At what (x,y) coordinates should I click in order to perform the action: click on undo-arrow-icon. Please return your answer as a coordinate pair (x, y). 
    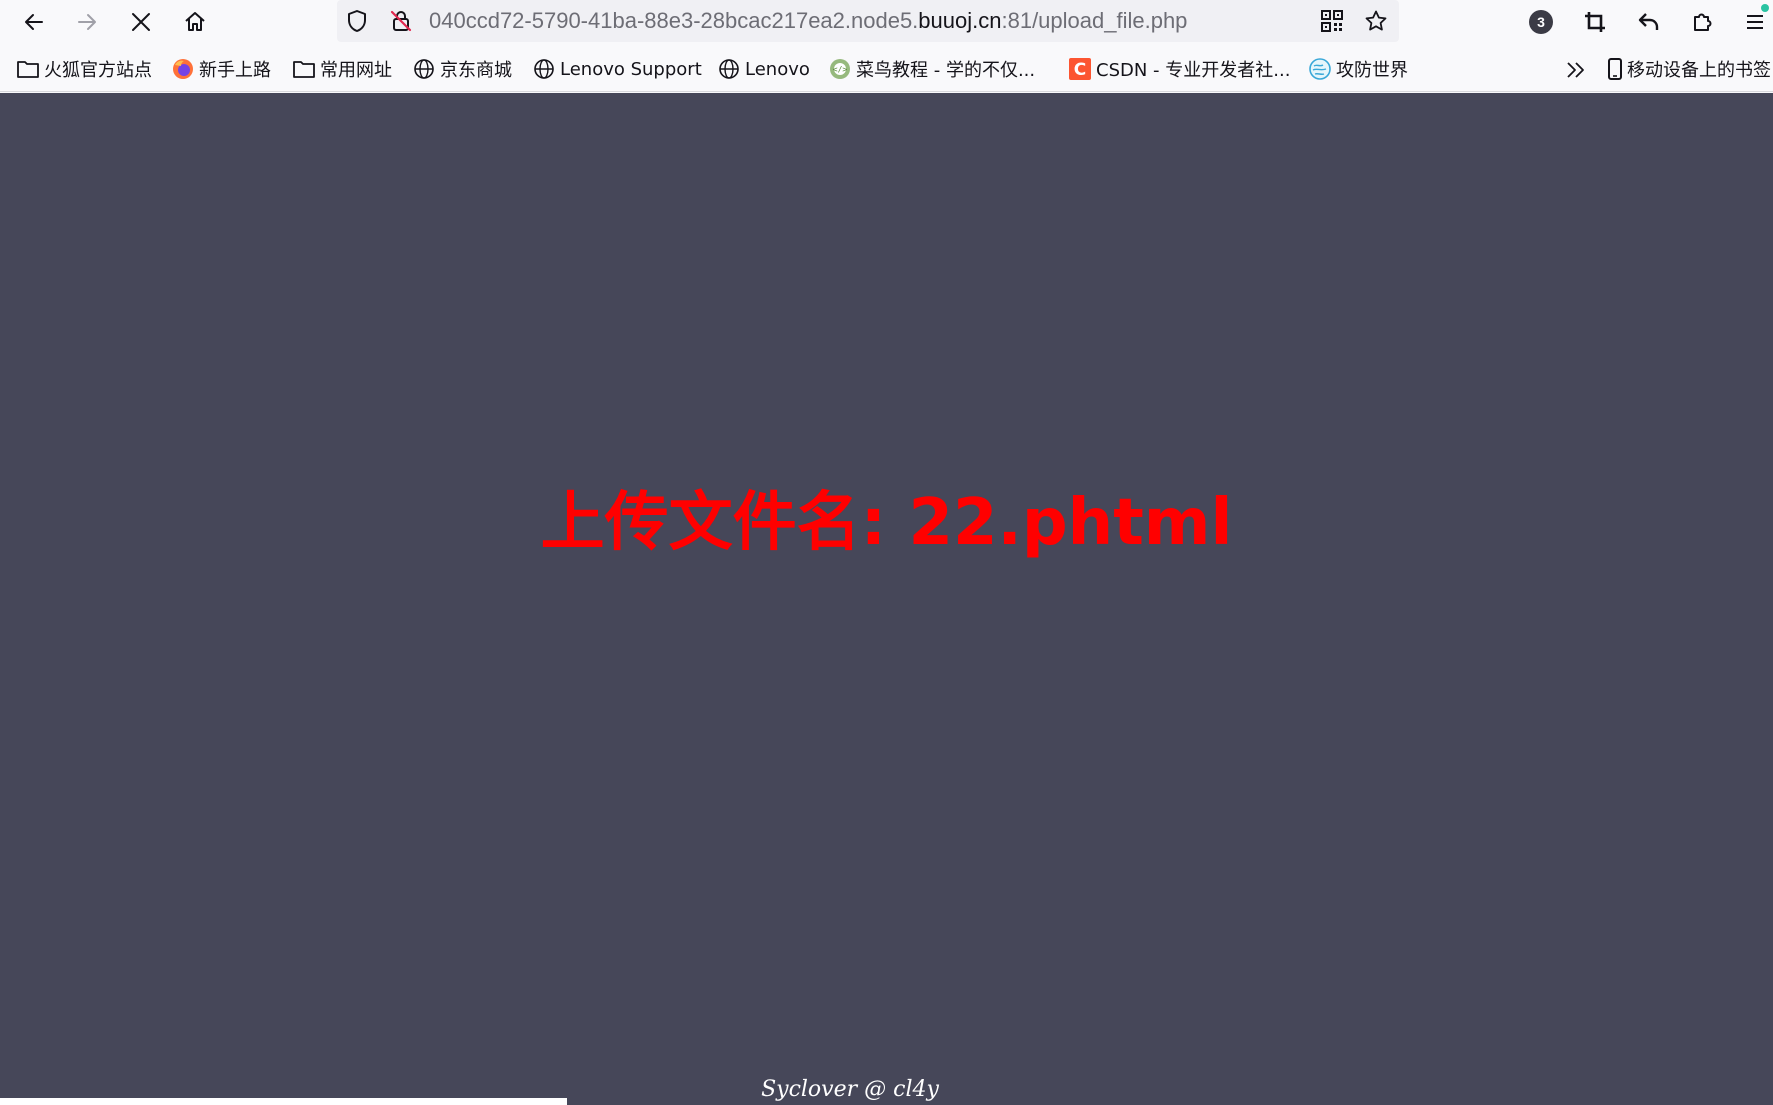
    Looking at the image, I should click on (1648, 21).